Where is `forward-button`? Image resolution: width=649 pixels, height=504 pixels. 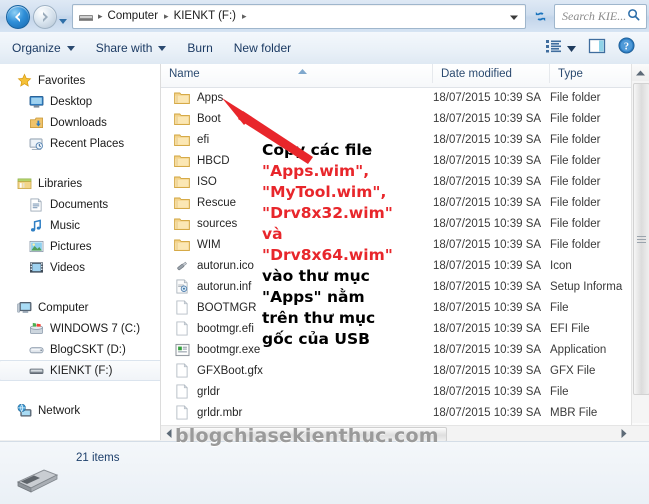 forward-button is located at coordinates (45, 17).